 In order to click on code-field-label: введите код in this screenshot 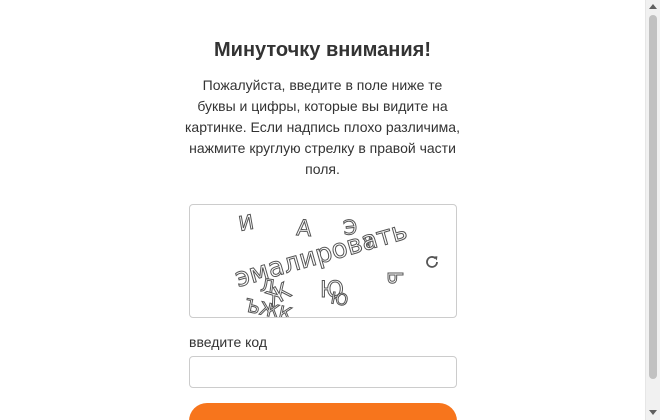, I will do `click(228, 342)`.